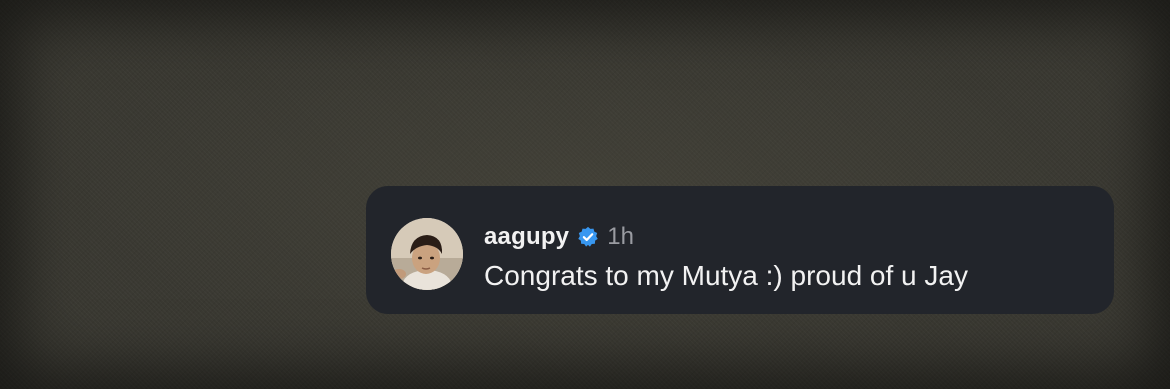 The image size is (1170, 389). I want to click on comment-header: aagupy 1h, so click(559, 237).